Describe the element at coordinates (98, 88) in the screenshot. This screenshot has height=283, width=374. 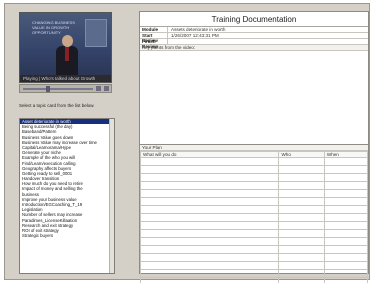
I see `play-pause-button` at that location.